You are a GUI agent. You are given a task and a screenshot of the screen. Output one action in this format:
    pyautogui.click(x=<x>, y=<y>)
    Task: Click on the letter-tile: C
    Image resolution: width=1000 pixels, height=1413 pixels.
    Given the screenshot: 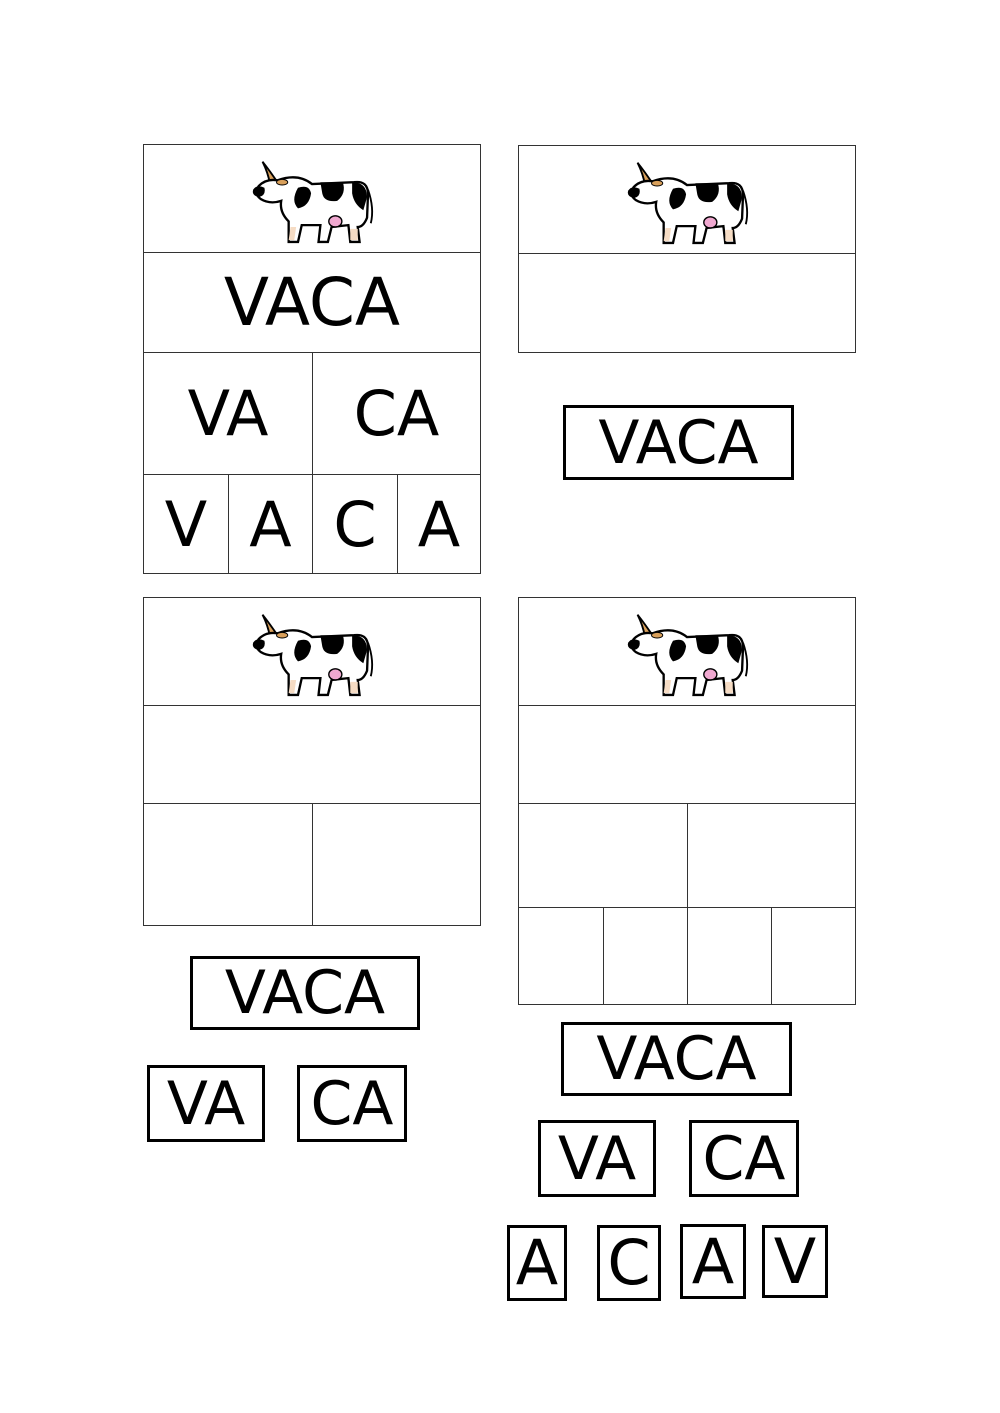 What is the action you would take?
    pyautogui.click(x=629, y=1263)
    